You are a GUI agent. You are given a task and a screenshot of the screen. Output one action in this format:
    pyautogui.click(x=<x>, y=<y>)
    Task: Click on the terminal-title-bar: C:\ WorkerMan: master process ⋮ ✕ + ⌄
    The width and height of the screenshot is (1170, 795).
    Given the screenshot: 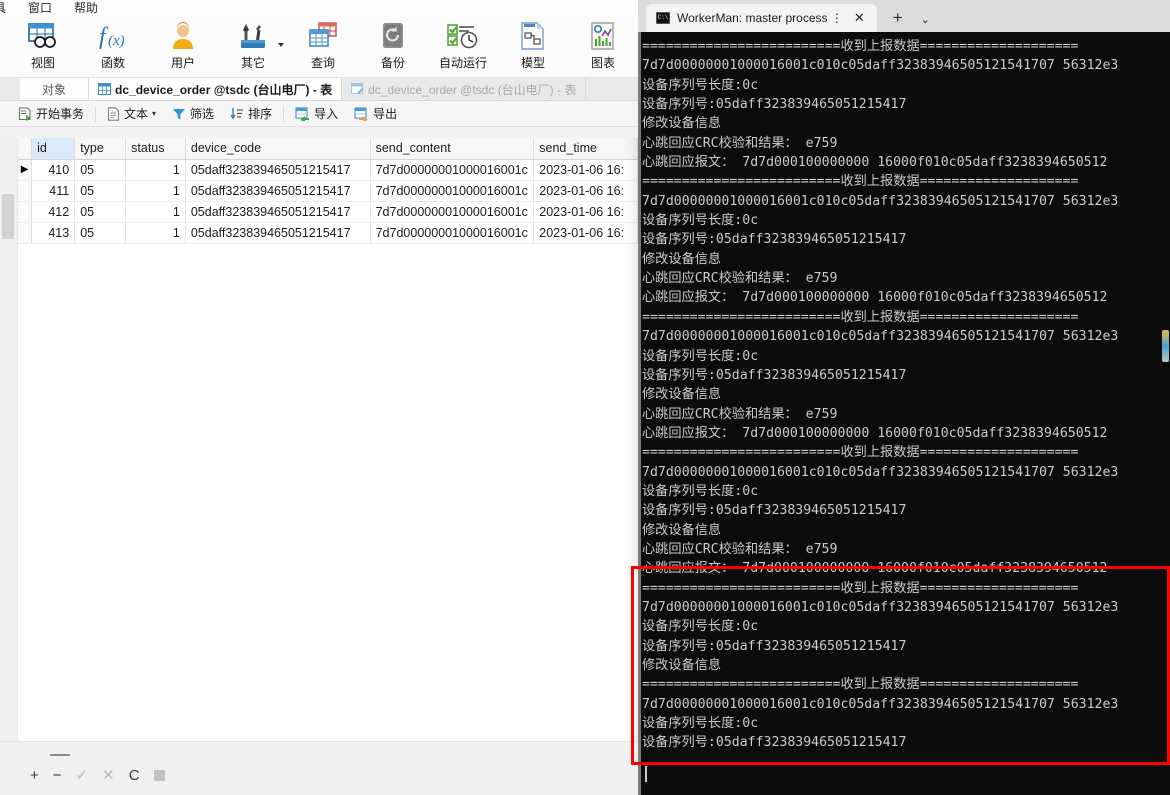 What is the action you would take?
    pyautogui.click(x=904, y=16)
    